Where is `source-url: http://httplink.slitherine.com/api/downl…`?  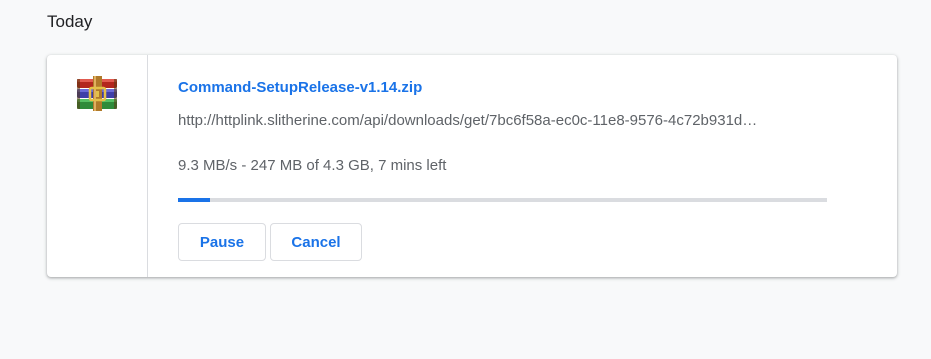 source-url: http://httplink.slitherine.com/api/downl… is located at coordinates (468, 120).